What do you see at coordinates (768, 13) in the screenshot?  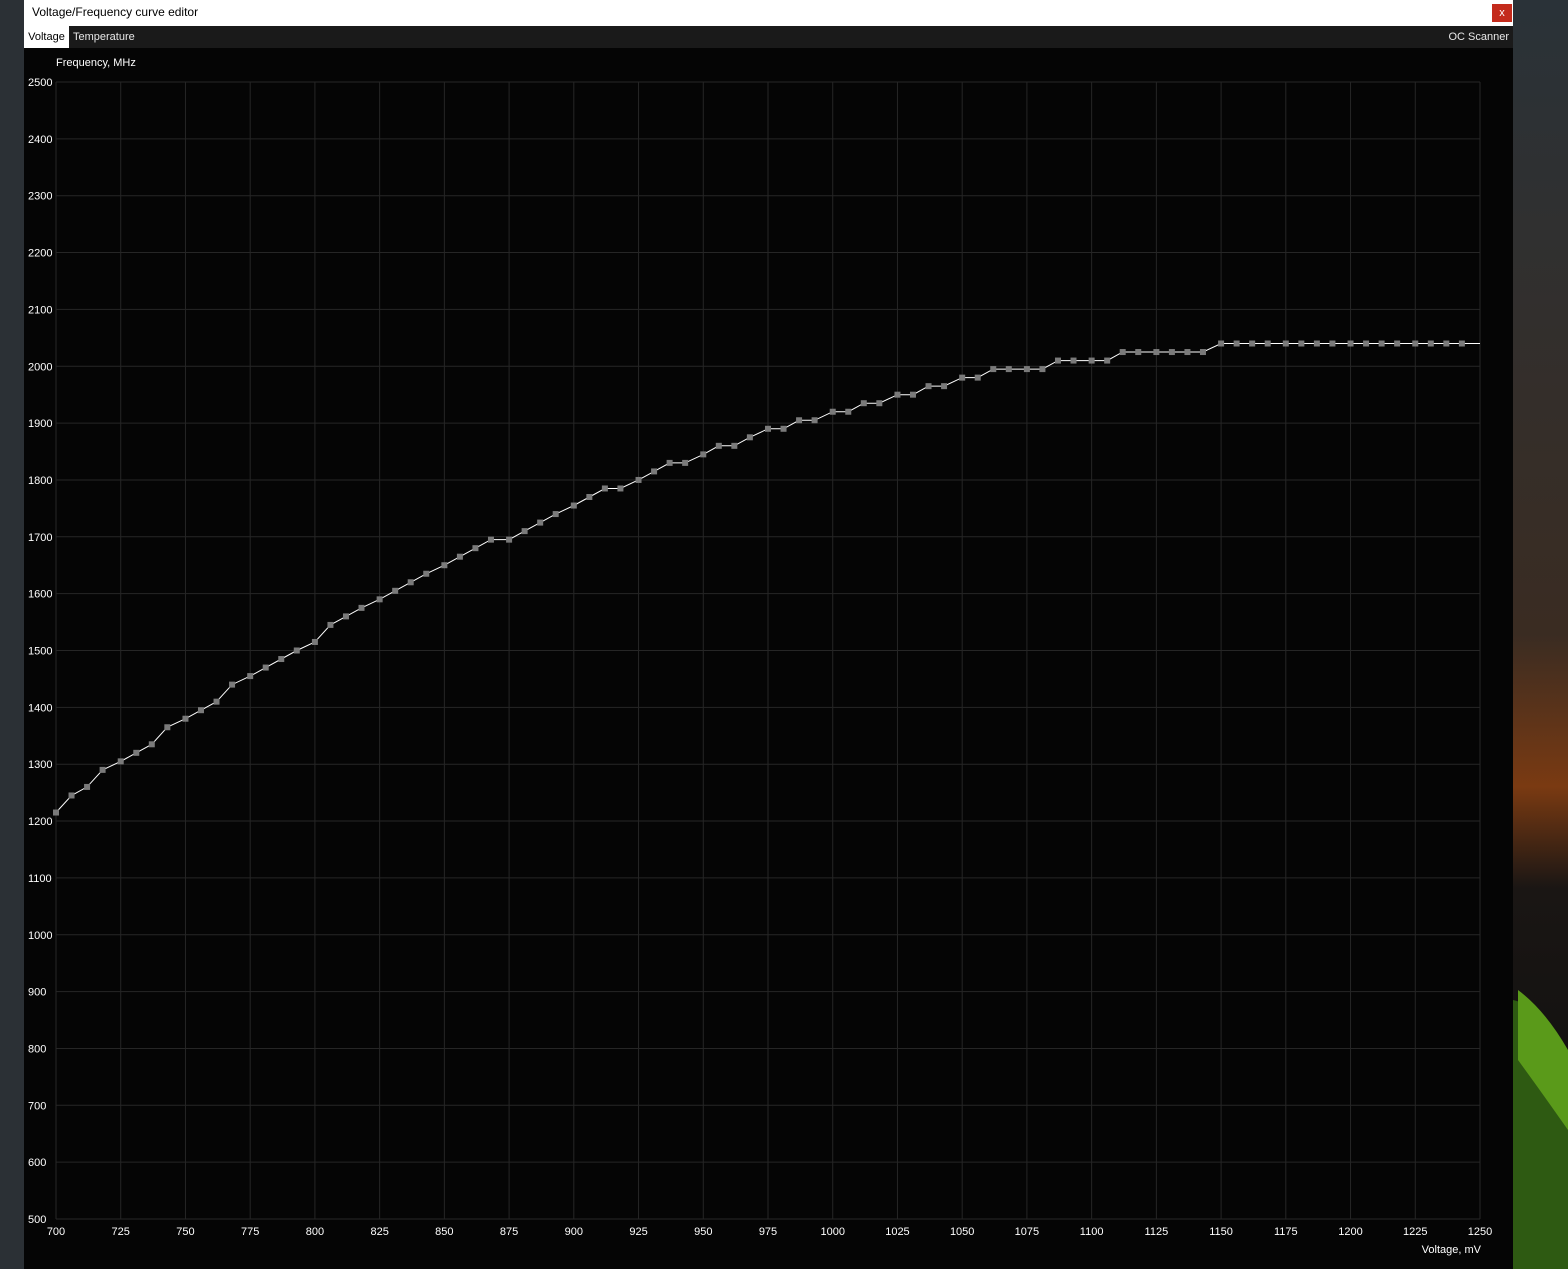 I see `title-bar: Voltage/Frequency curve editor x` at bounding box center [768, 13].